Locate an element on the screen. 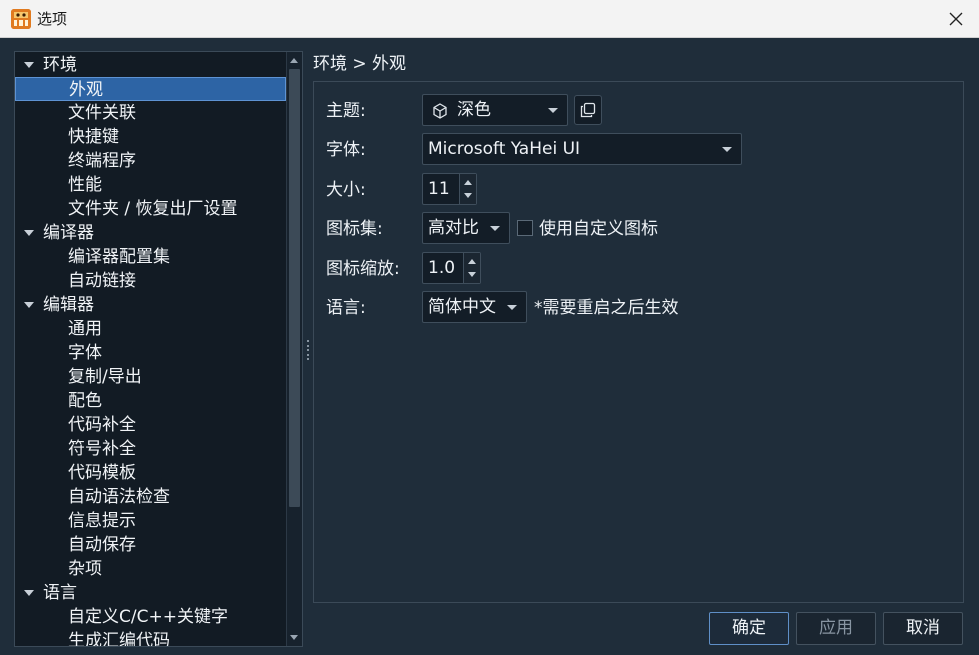 The image size is (979, 655). cube-icon is located at coordinates (440, 111).